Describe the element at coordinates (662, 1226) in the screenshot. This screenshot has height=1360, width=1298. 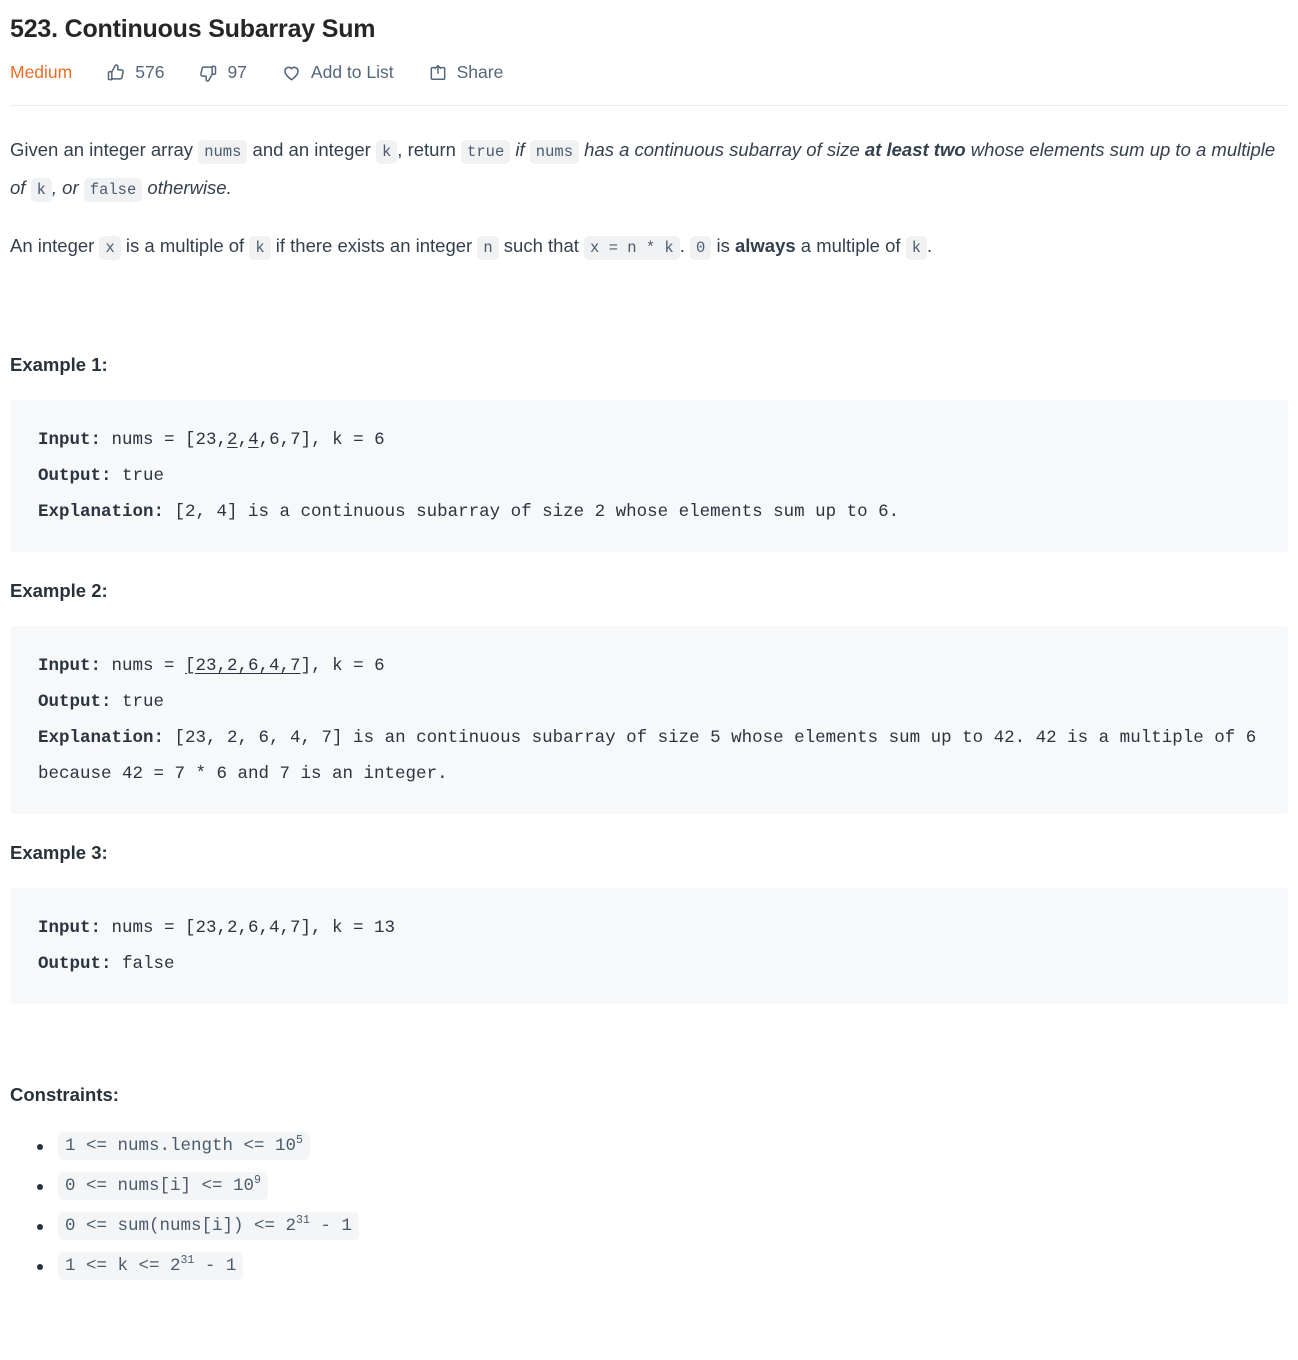
I see `list-item: 0 <= sum(nums[i]) <= 231 - 1` at that location.